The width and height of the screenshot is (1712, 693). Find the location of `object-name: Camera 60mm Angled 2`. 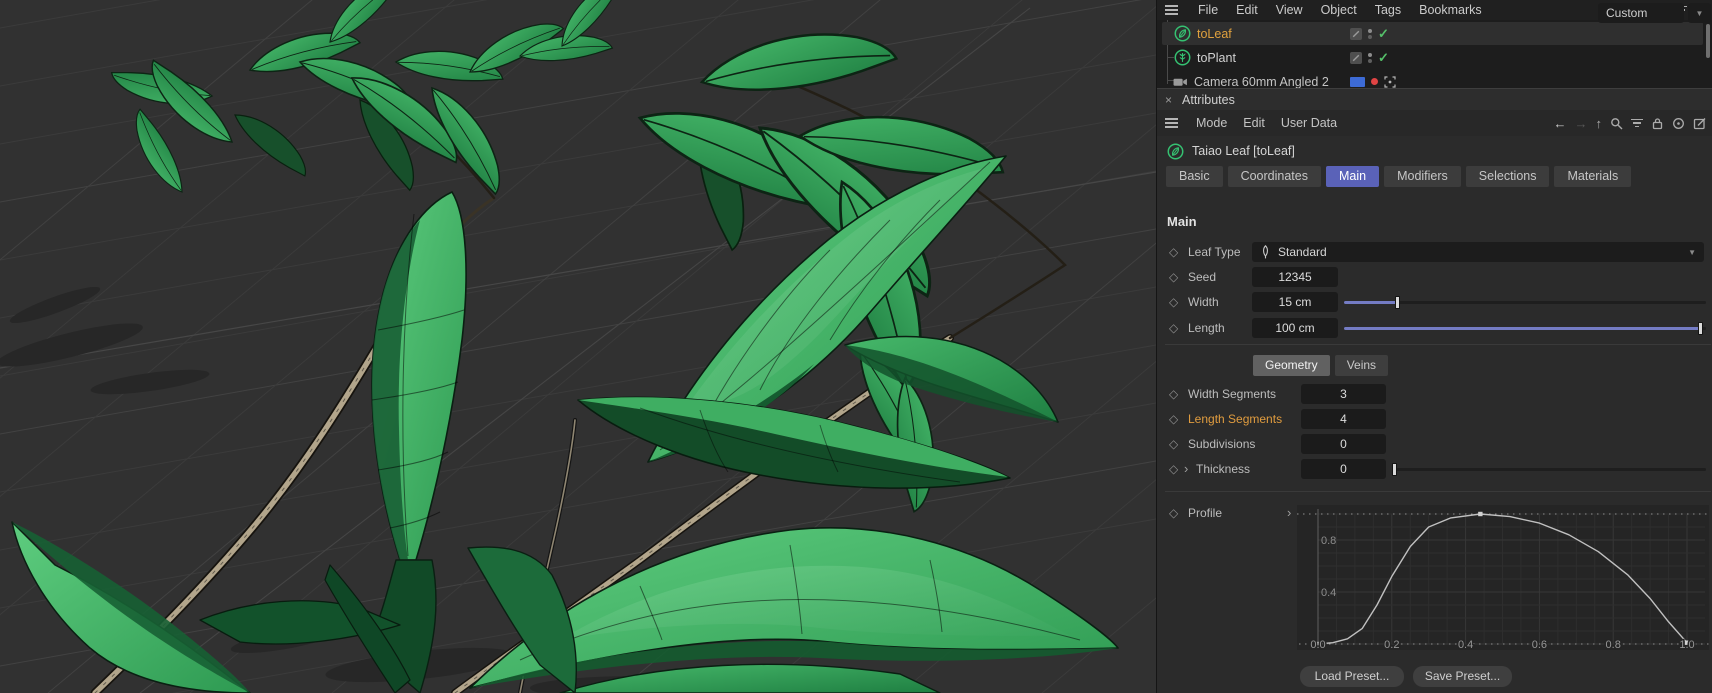

object-name: Camera 60mm Angled 2 is located at coordinates (1261, 82).